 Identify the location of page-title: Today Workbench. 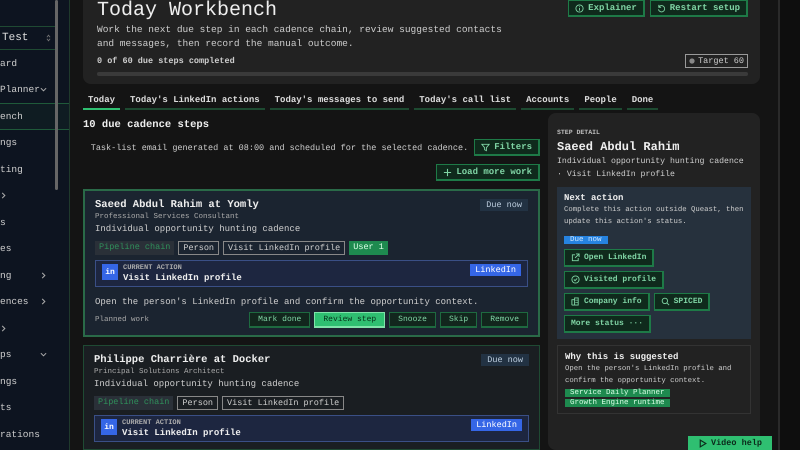
(187, 11).